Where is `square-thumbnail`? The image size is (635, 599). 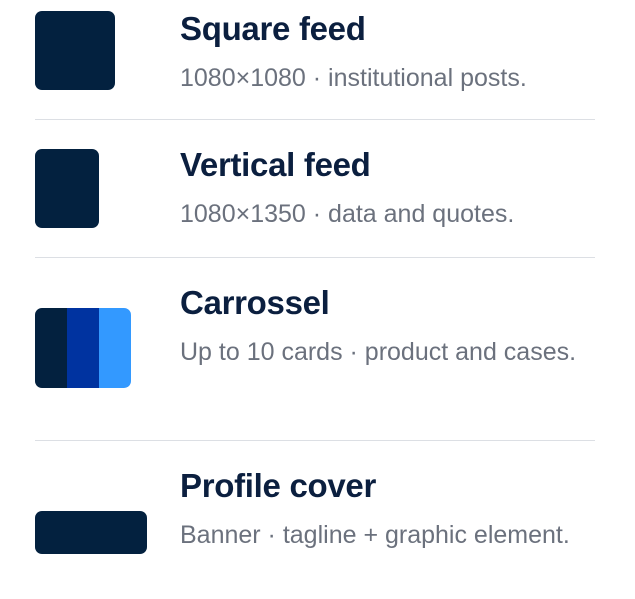 square-thumbnail is located at coordinates (75, 50).